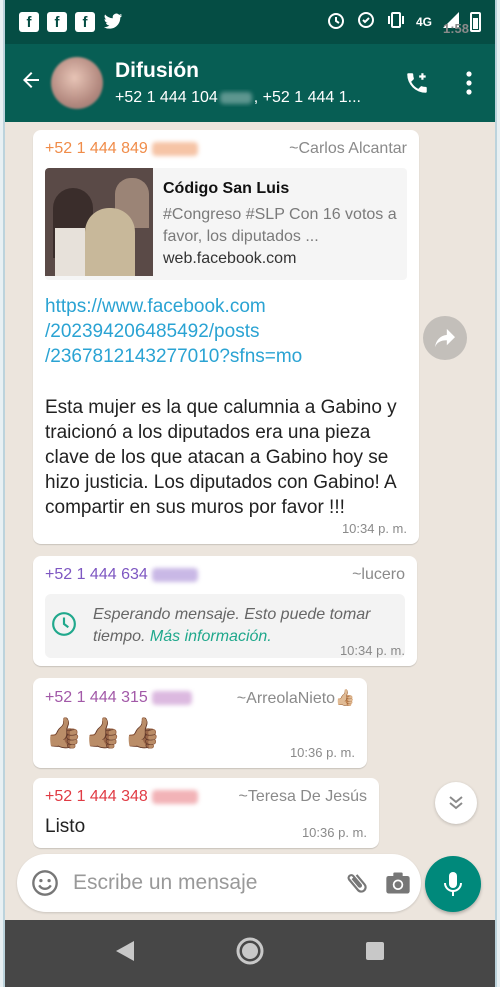  I want to click on sender-phone: +52 1 444 348, so click(121, 797).